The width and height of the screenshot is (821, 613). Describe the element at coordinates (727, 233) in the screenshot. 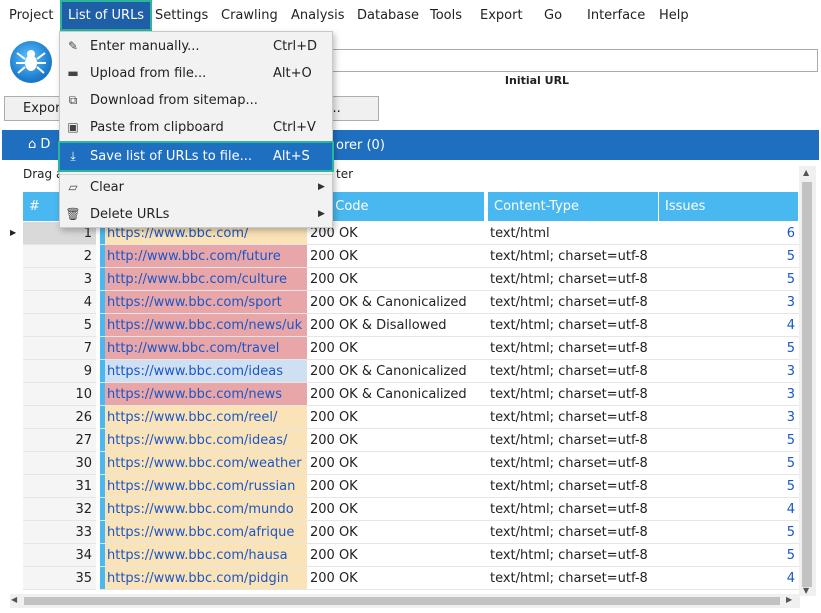

I see `issues-cell: 6` at that location.